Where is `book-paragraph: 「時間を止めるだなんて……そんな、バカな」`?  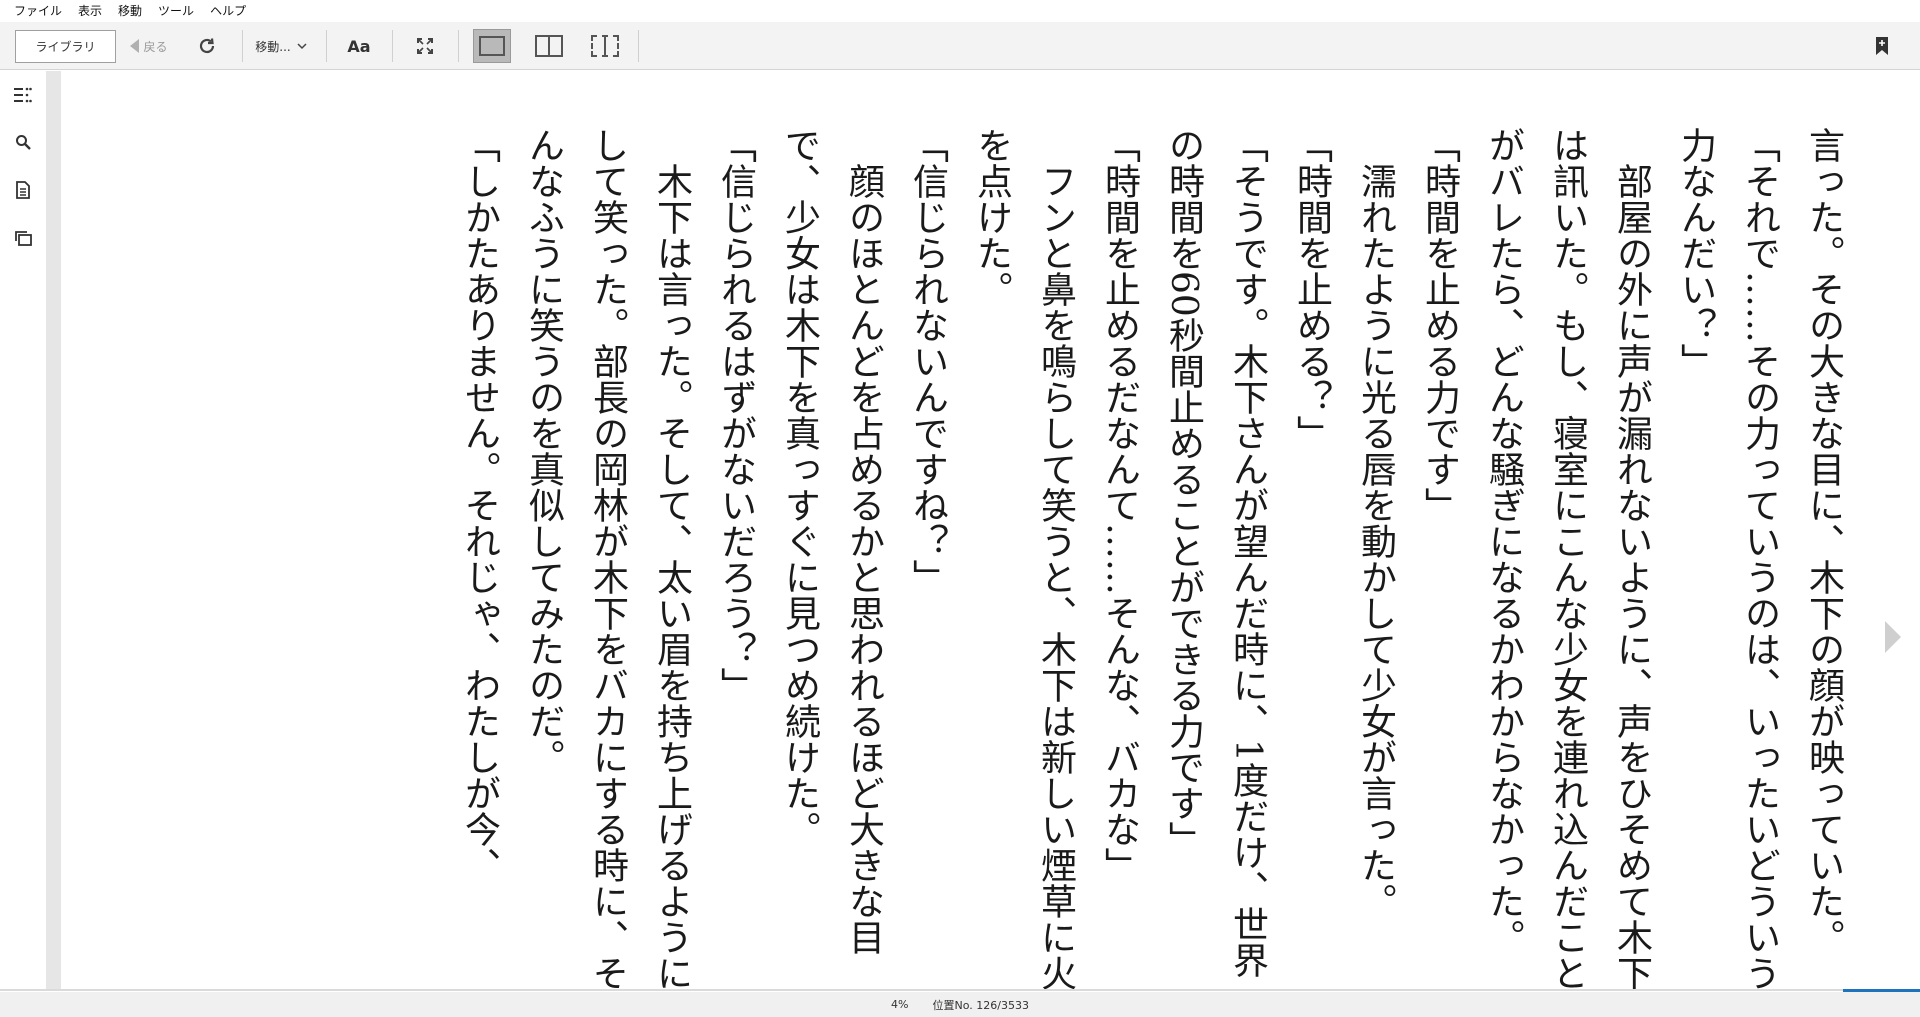
book-paragraph: 「時間を止めるだなんて……そんな、バカな」 is located at coordinates (1119, 505).